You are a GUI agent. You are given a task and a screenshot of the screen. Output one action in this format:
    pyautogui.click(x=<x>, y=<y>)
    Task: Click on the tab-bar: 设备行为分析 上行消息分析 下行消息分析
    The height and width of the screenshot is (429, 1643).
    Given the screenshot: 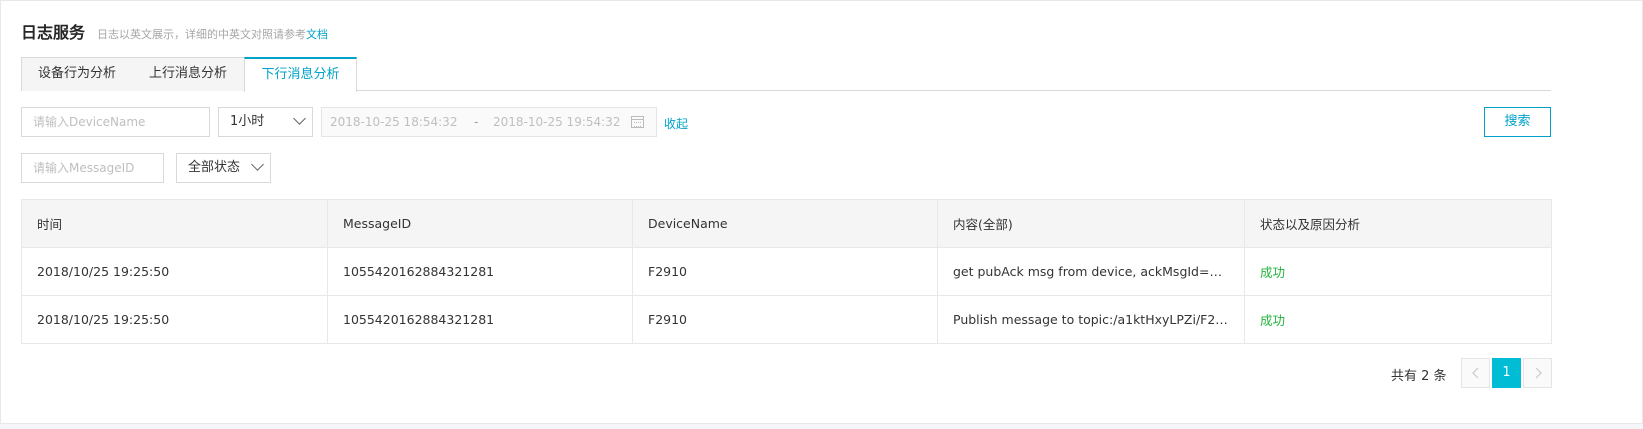 What is the action you would take?
    pyautogui.click(x=786, y=74)
    